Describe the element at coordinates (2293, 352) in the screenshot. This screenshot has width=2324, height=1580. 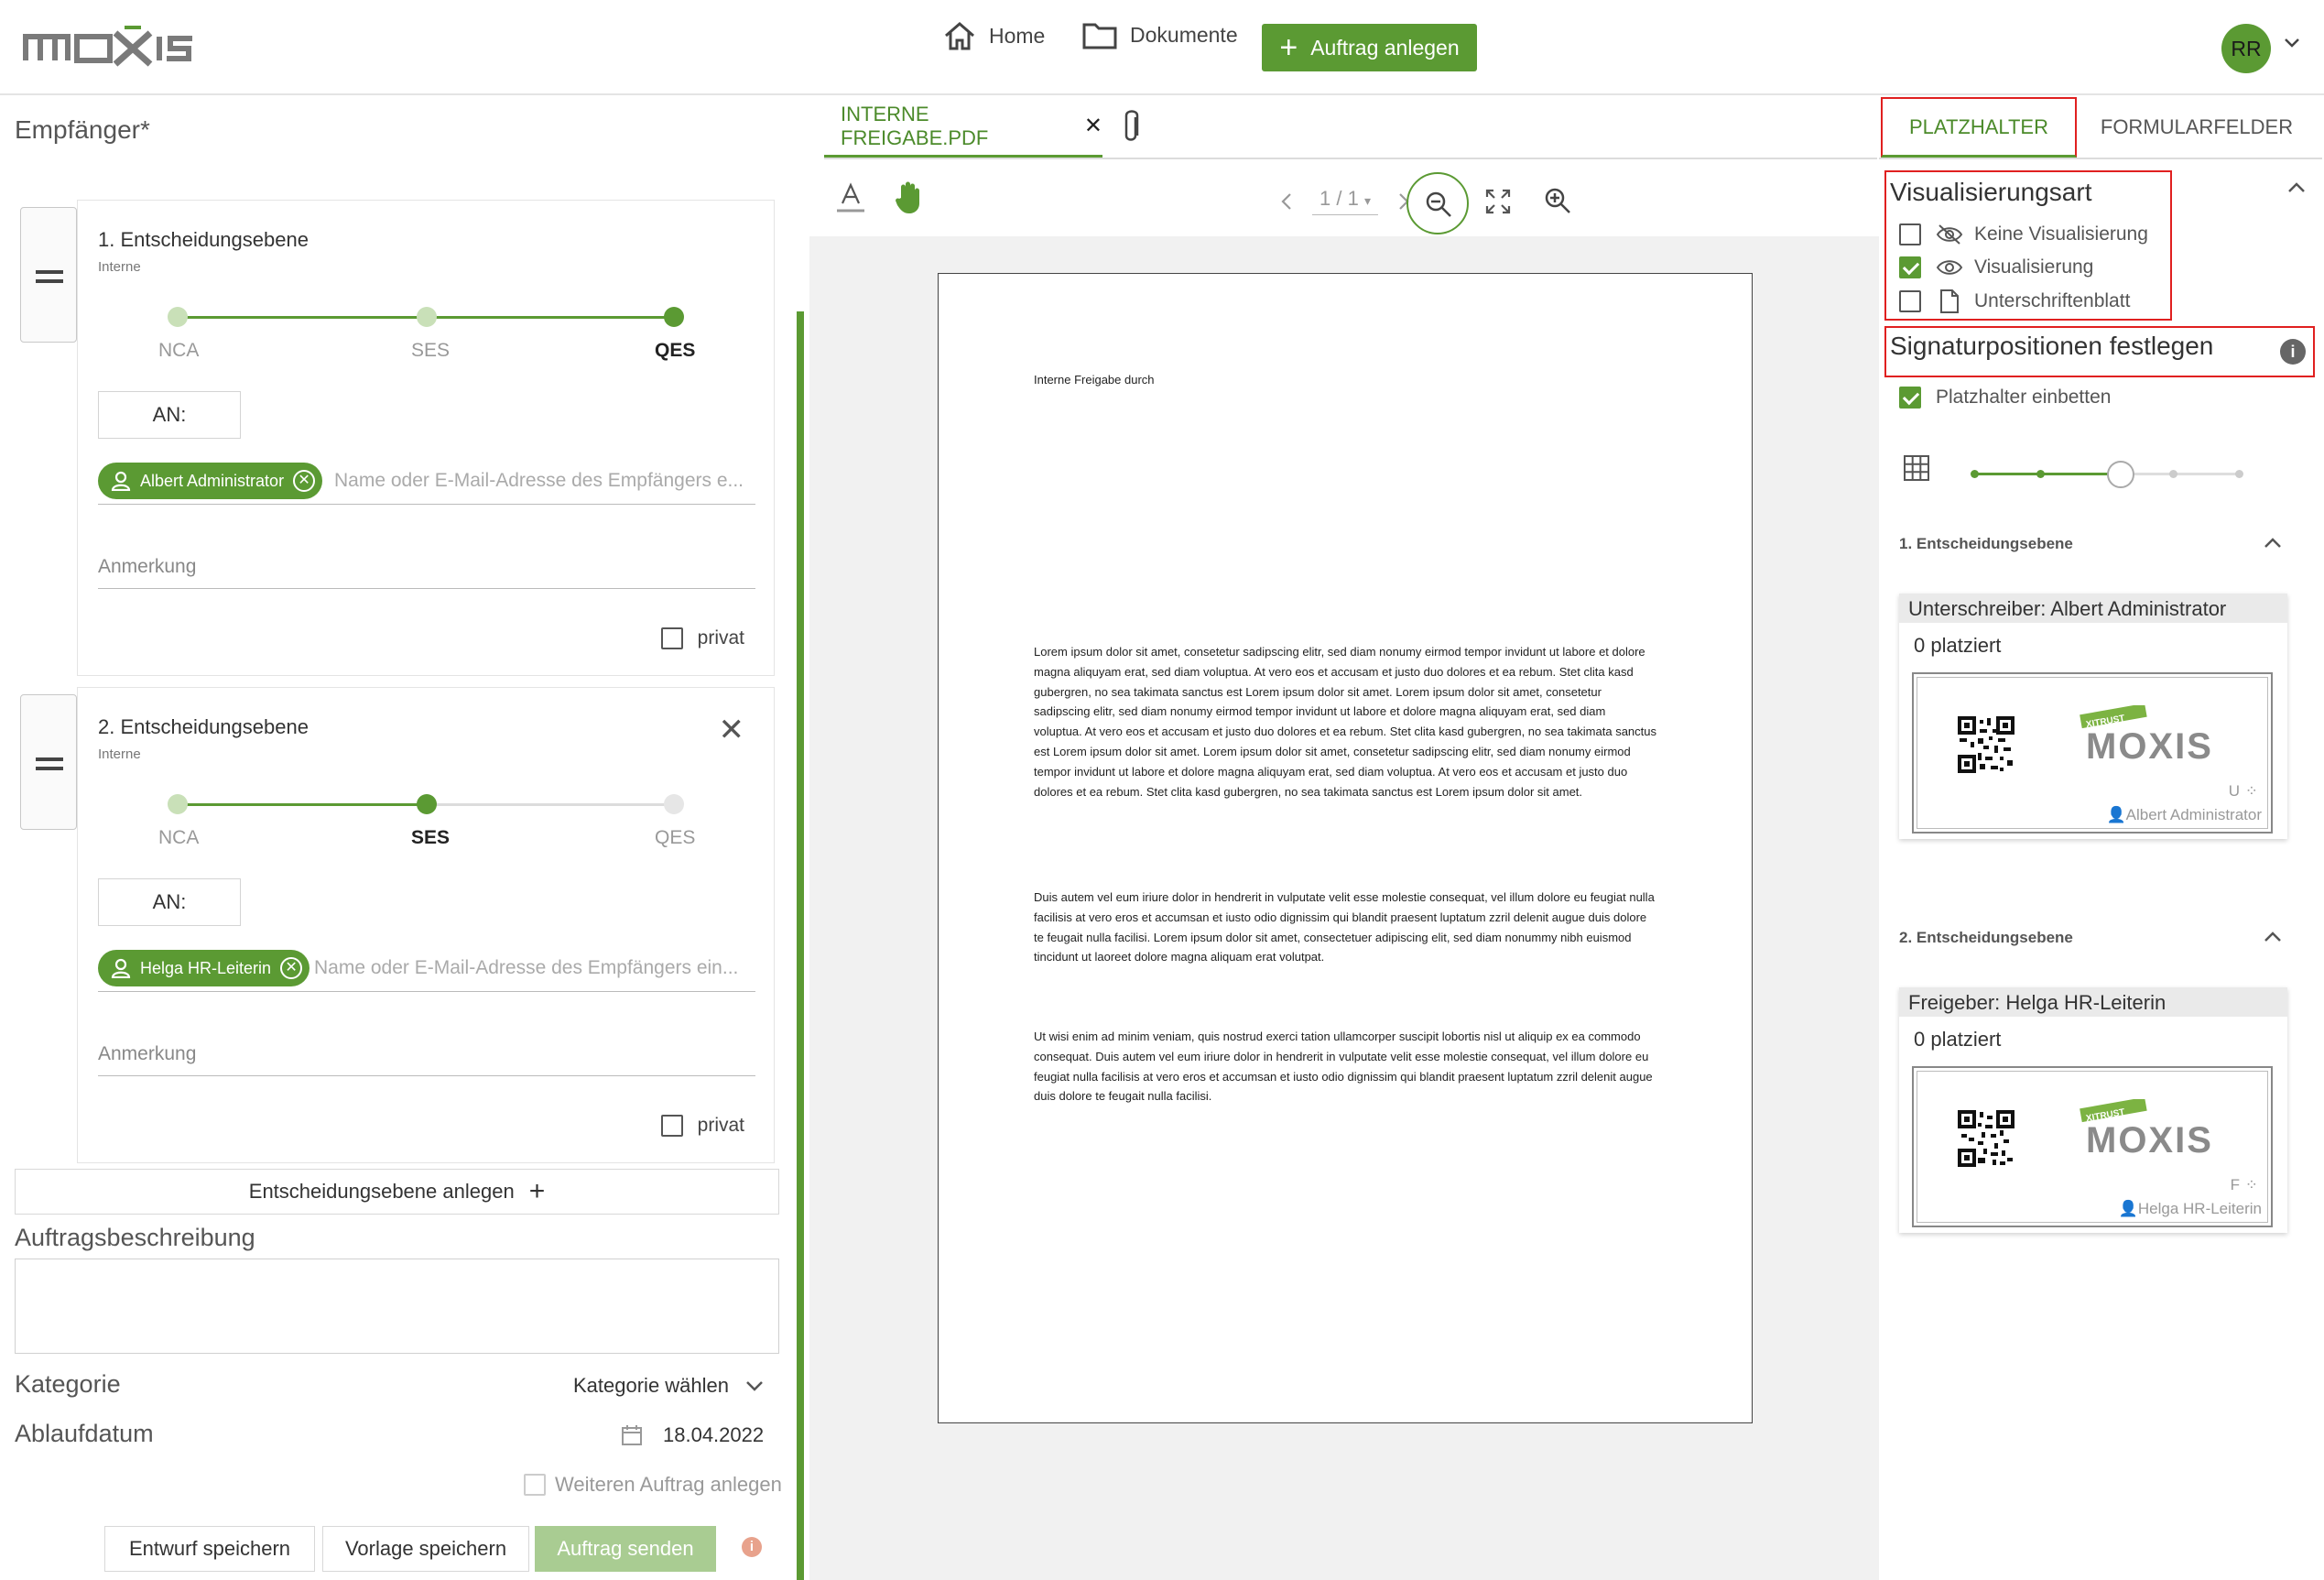
I see `info-icon: i` at that location.